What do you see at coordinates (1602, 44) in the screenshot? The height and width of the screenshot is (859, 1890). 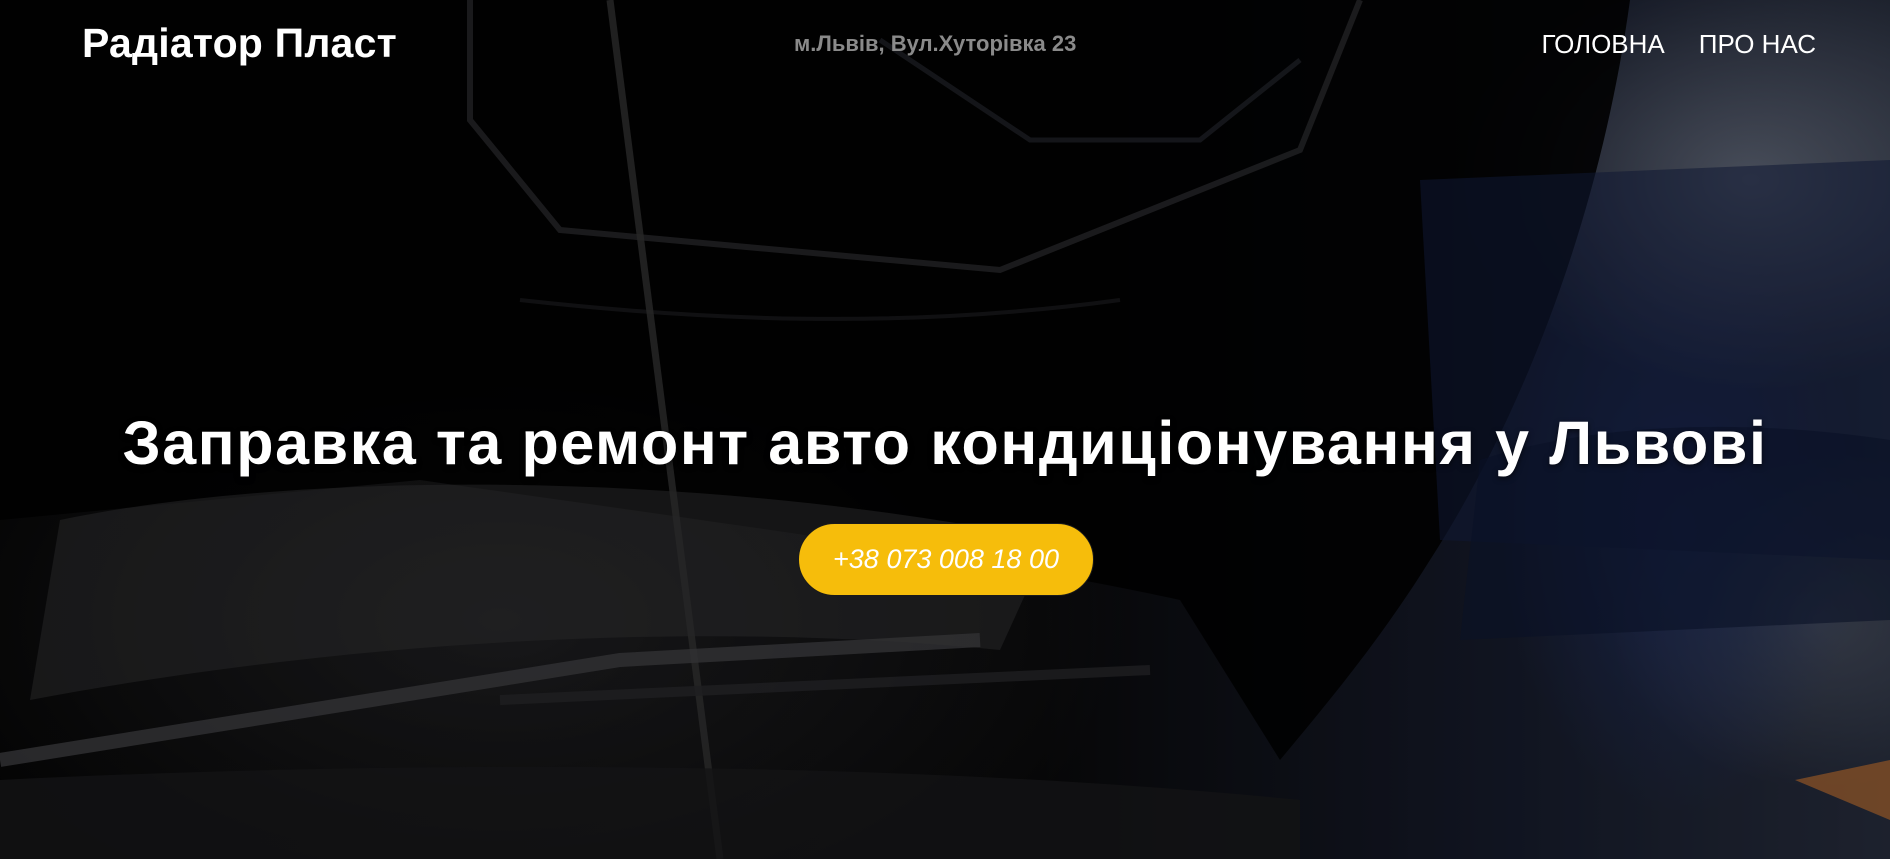 I see `nav-item-home: ГОЛОВНА` at bounding box center [1602, 44].